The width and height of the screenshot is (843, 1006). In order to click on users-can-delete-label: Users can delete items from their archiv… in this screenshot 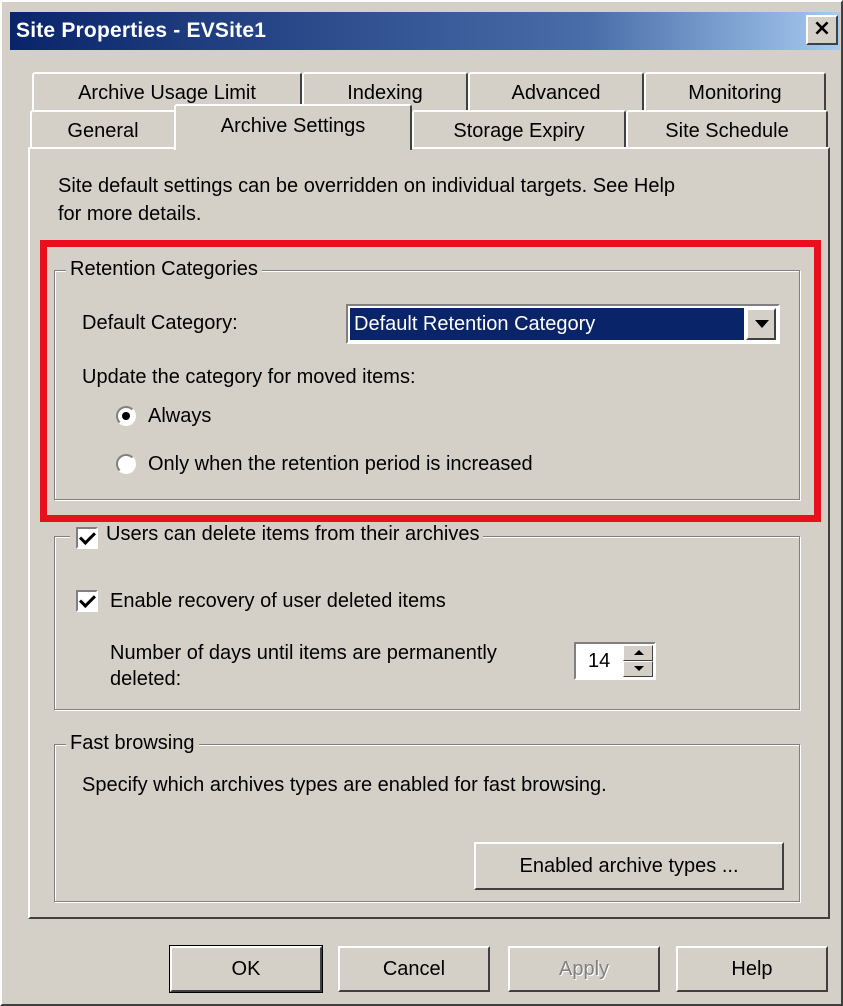, I will do `click(292, 534)`.